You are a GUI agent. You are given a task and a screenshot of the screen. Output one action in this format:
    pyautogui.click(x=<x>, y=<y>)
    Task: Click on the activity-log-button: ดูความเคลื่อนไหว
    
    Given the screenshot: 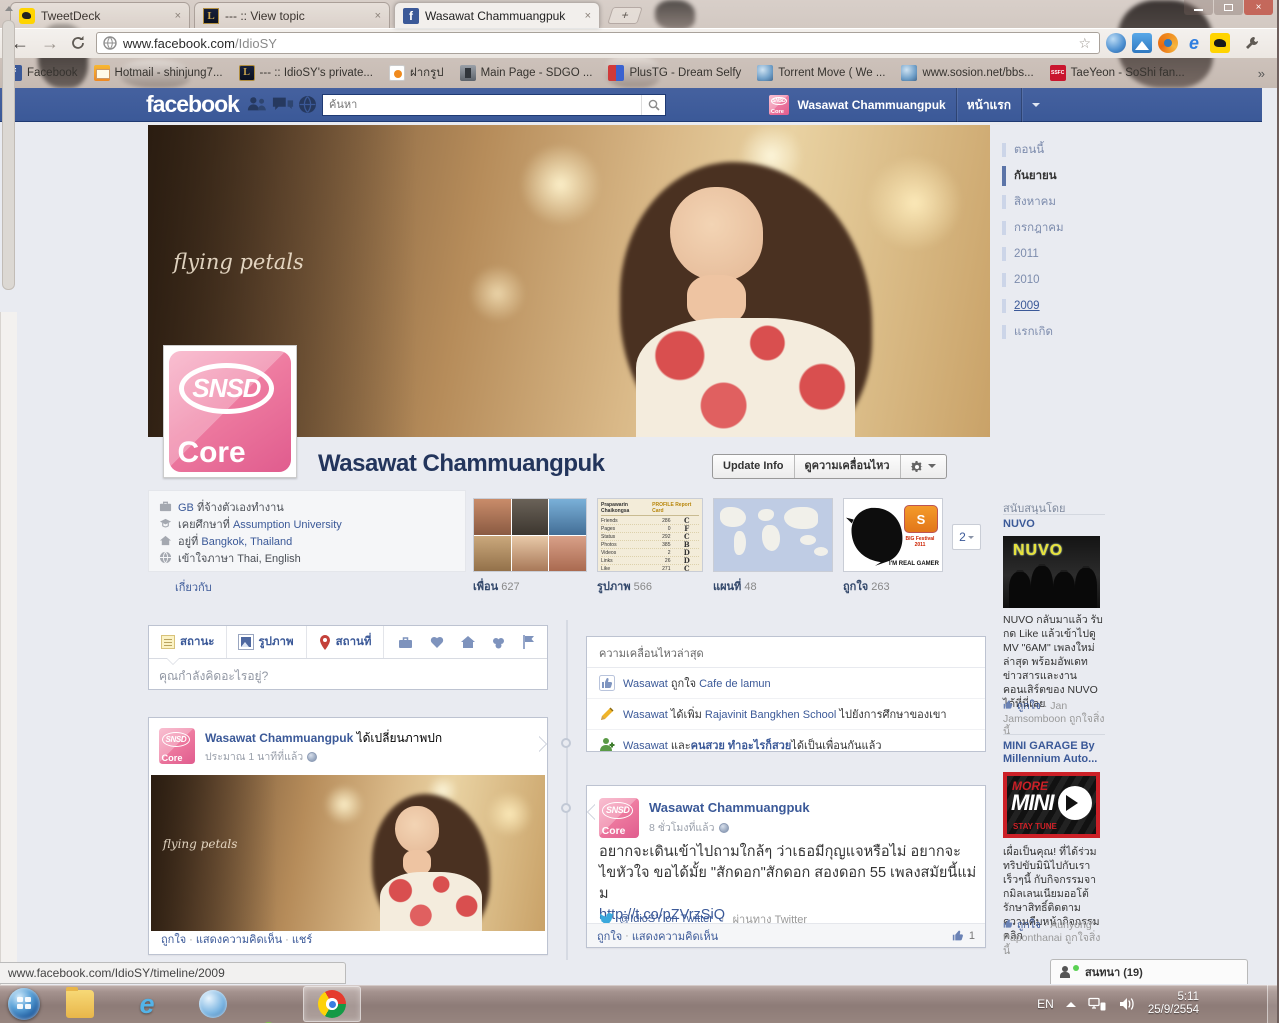 What is the action you would take?
    pyautogui.click(x=848, y=466)
    